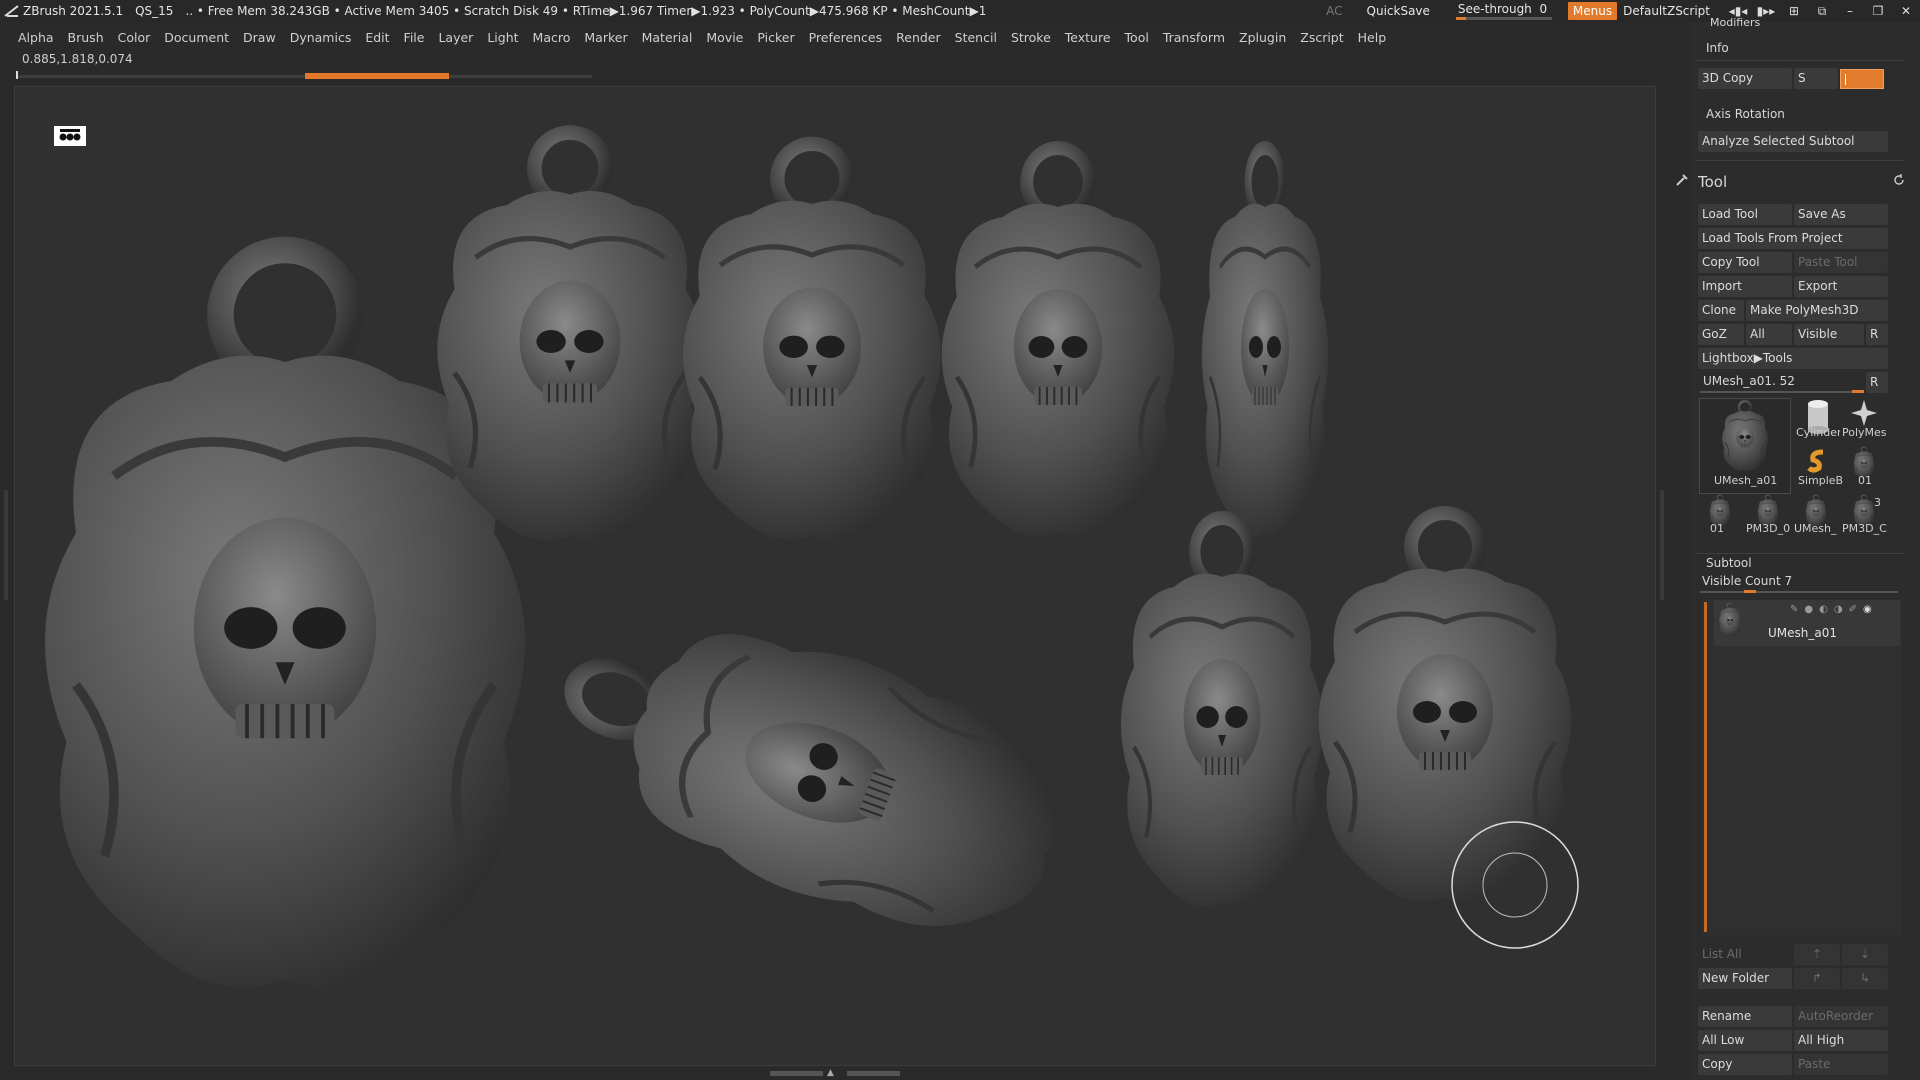  Describe the element at coordinates (1745, 436) in the screenshot. I see `pendant-thumbnail-icon` at that location.